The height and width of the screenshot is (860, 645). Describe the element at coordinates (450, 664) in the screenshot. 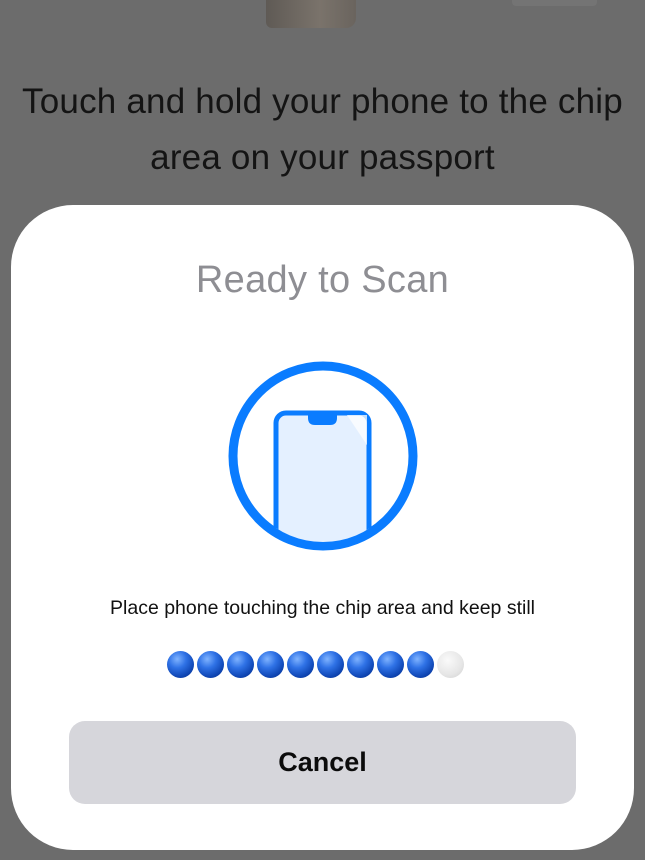

I see `progress-dot-empty` at that location.